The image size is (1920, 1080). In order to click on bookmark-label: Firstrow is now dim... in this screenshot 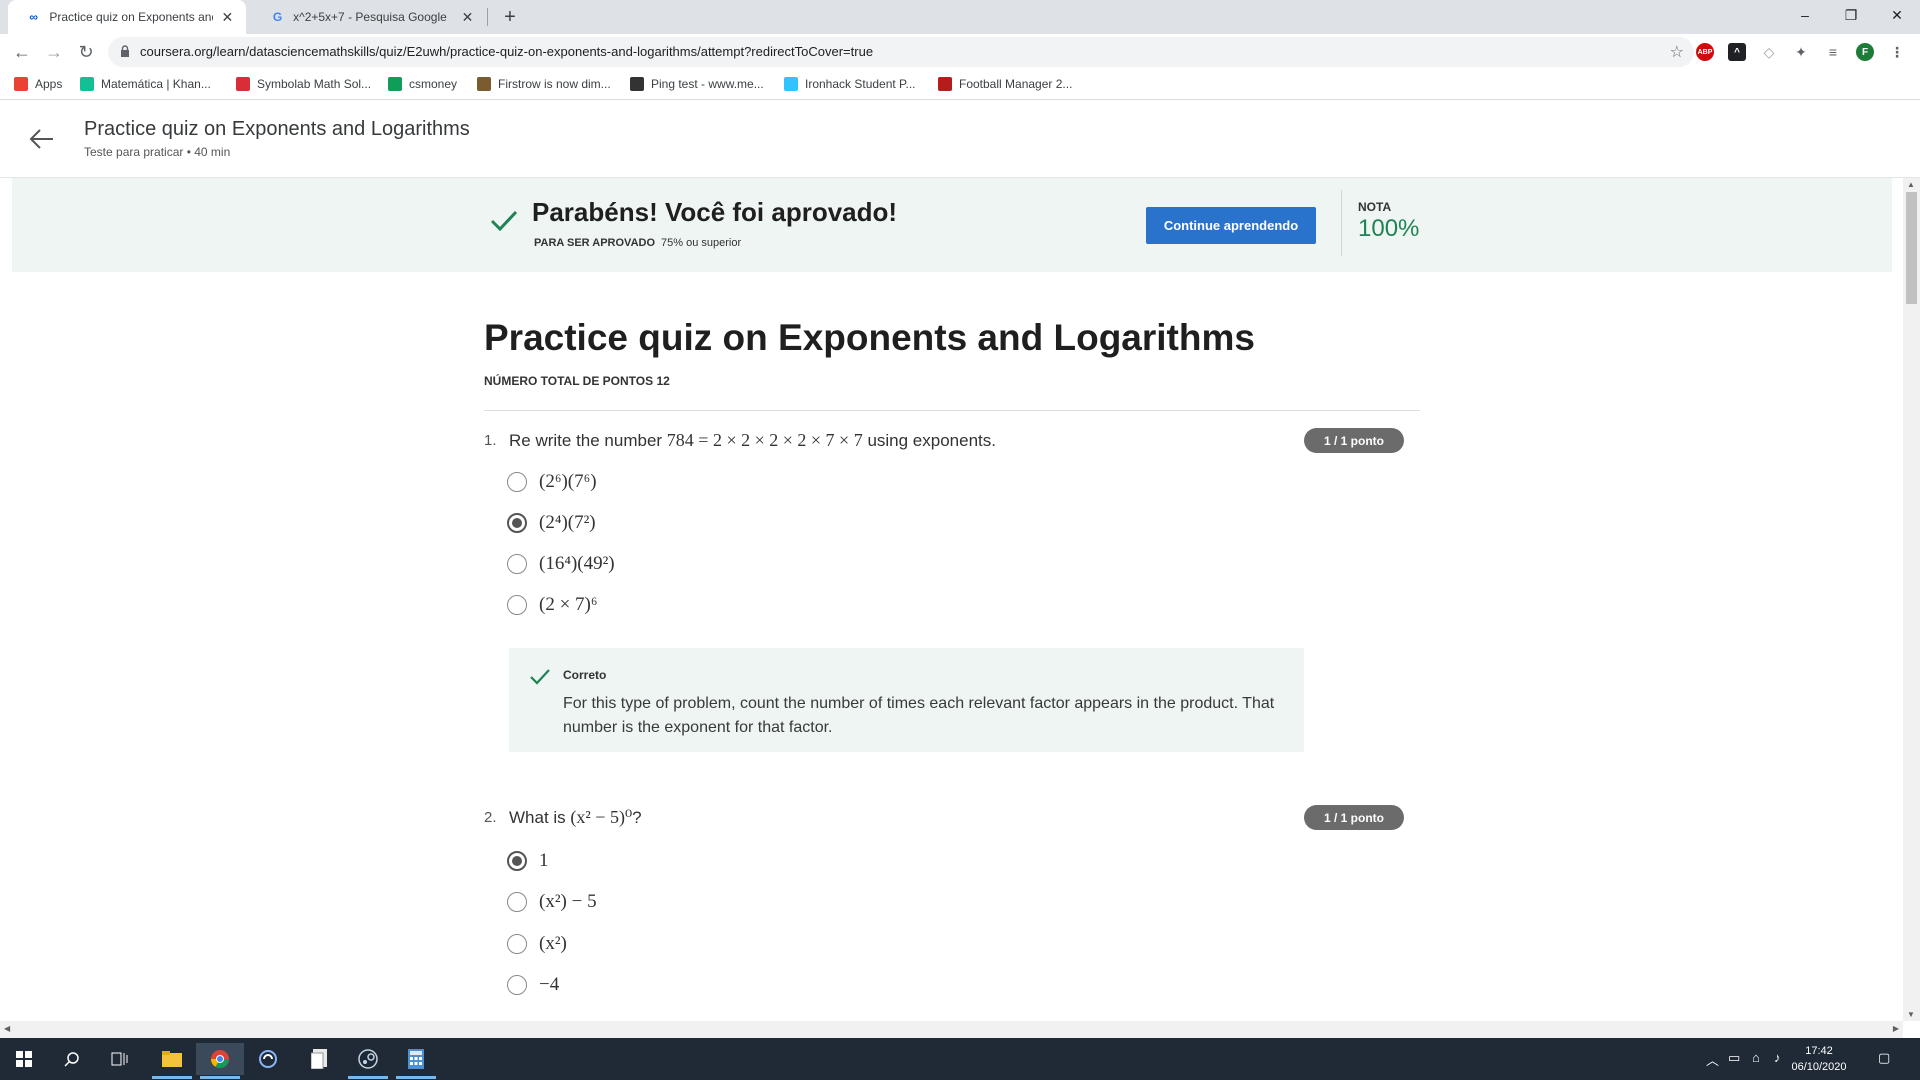, I will do `click(554, 84)`.